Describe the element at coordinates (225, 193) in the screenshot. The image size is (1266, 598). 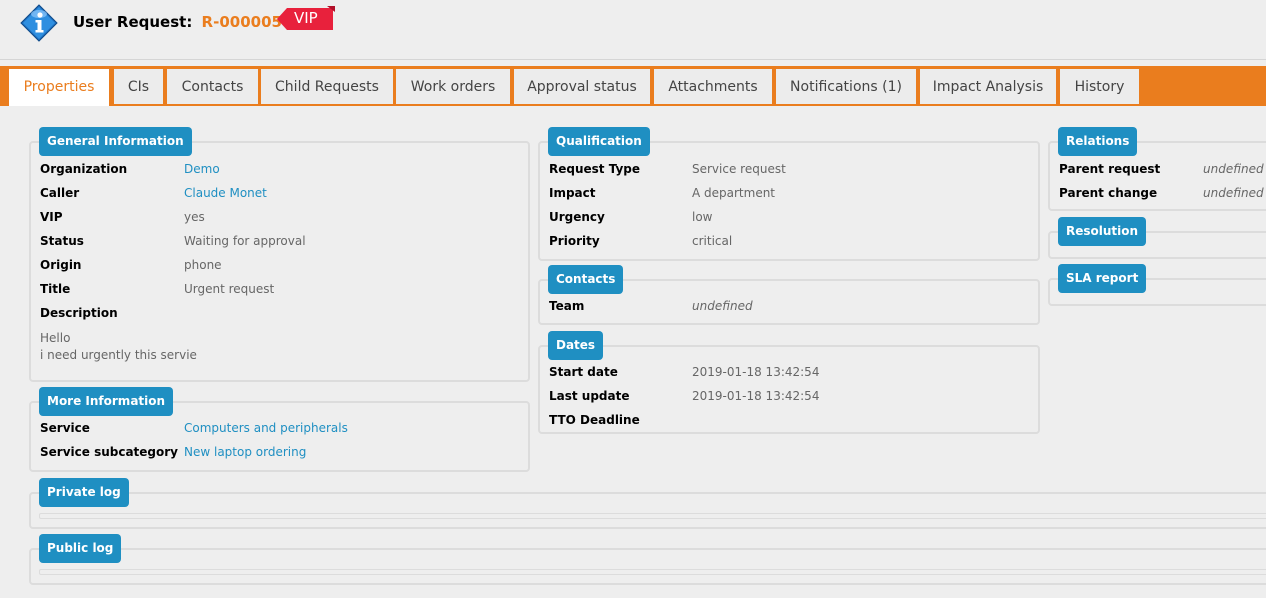
I see `caller-value: Claude Monet` at that location.